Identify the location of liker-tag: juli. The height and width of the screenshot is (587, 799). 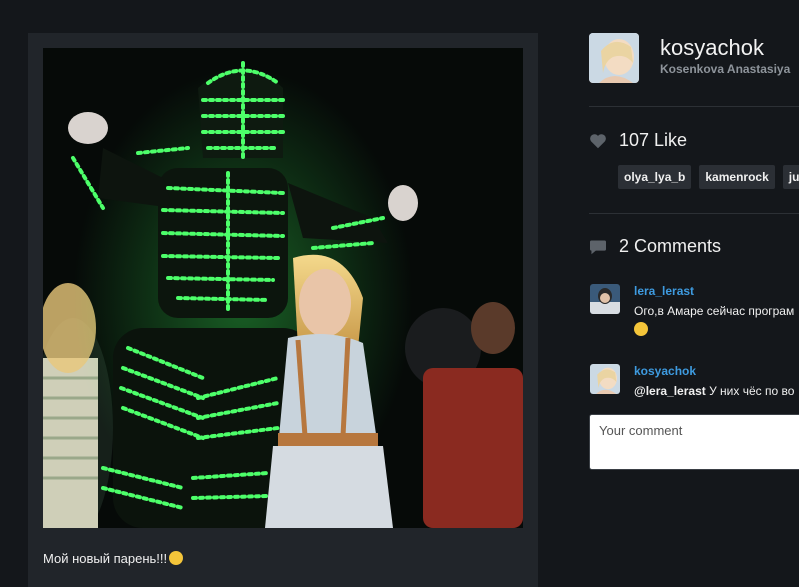
(790, 177).